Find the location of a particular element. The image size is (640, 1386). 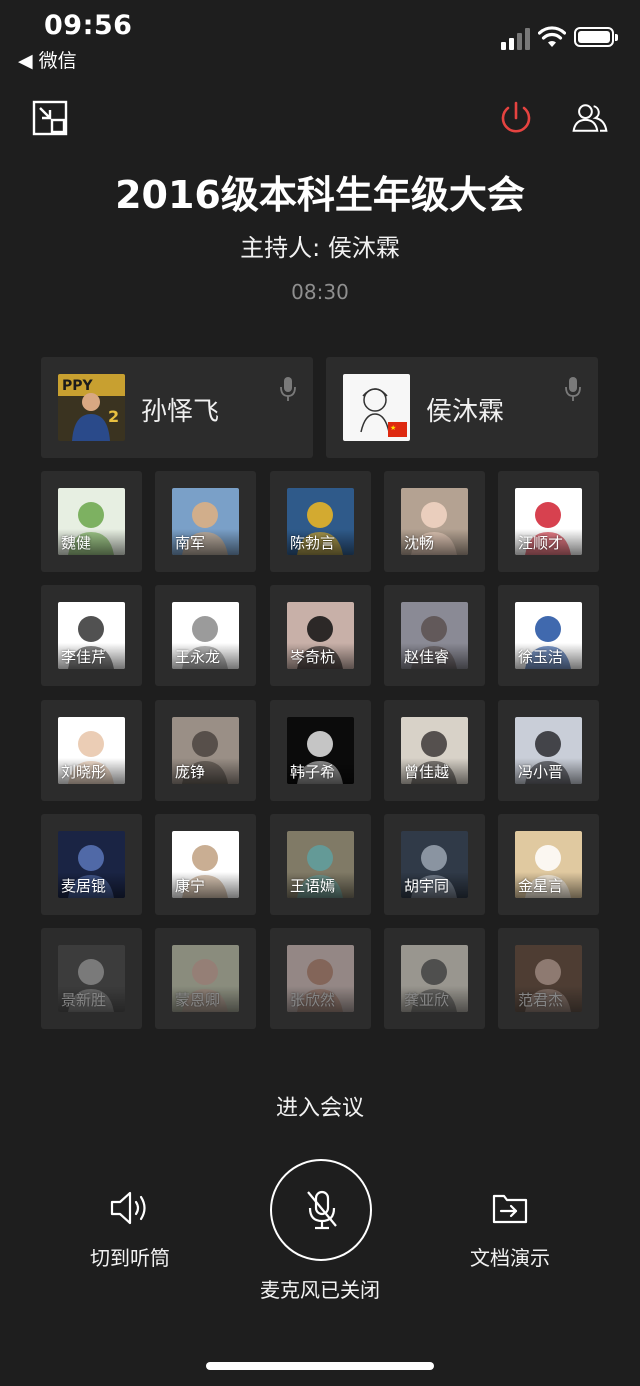

avatar: 沈畅 is located at coordinates (434, 521).